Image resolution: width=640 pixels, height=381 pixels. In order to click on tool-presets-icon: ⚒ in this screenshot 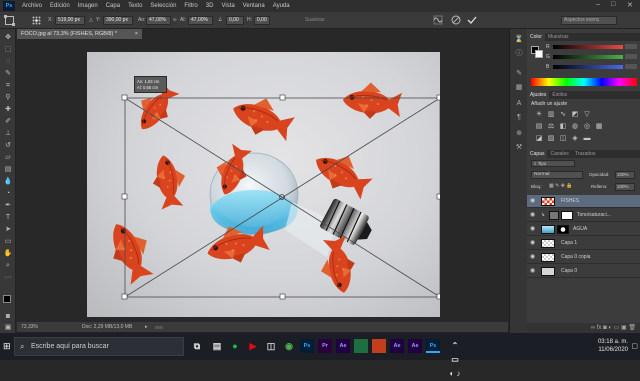, I will do `click(519, 147)`.